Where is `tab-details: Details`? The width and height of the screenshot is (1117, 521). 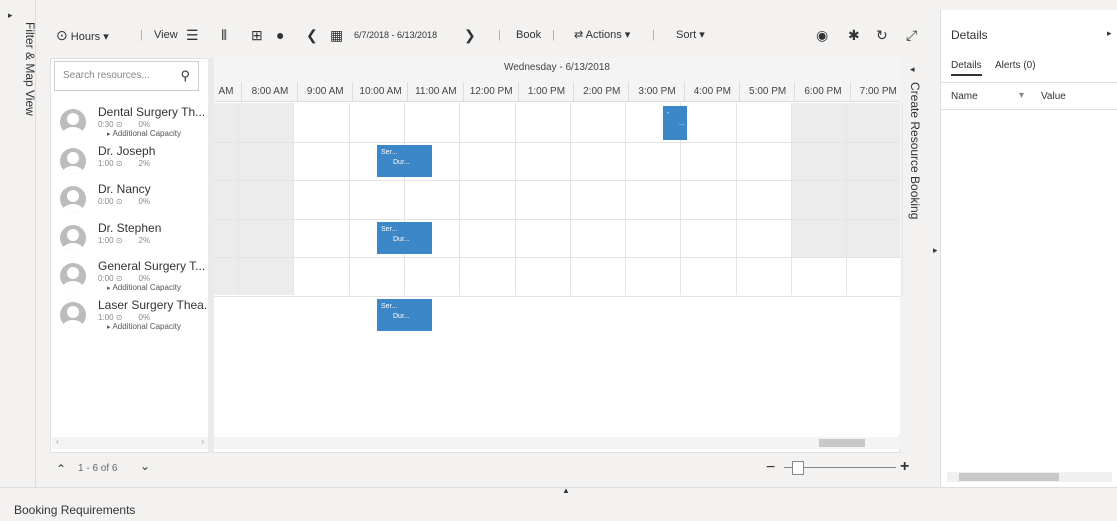
tab-details: Details is located at coordinates (966, 68).